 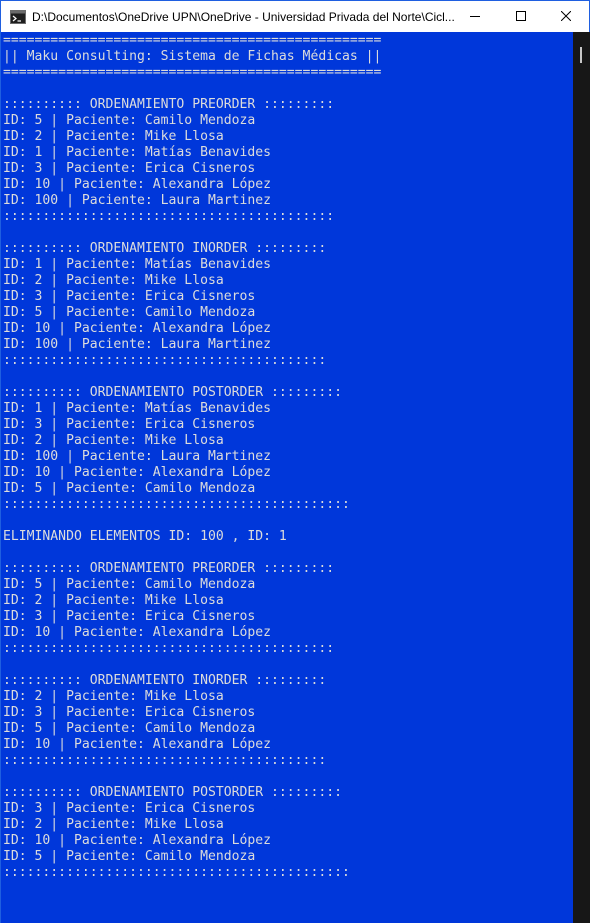 I want to click on vertical-scrollbar, so click(x=581, y=477).